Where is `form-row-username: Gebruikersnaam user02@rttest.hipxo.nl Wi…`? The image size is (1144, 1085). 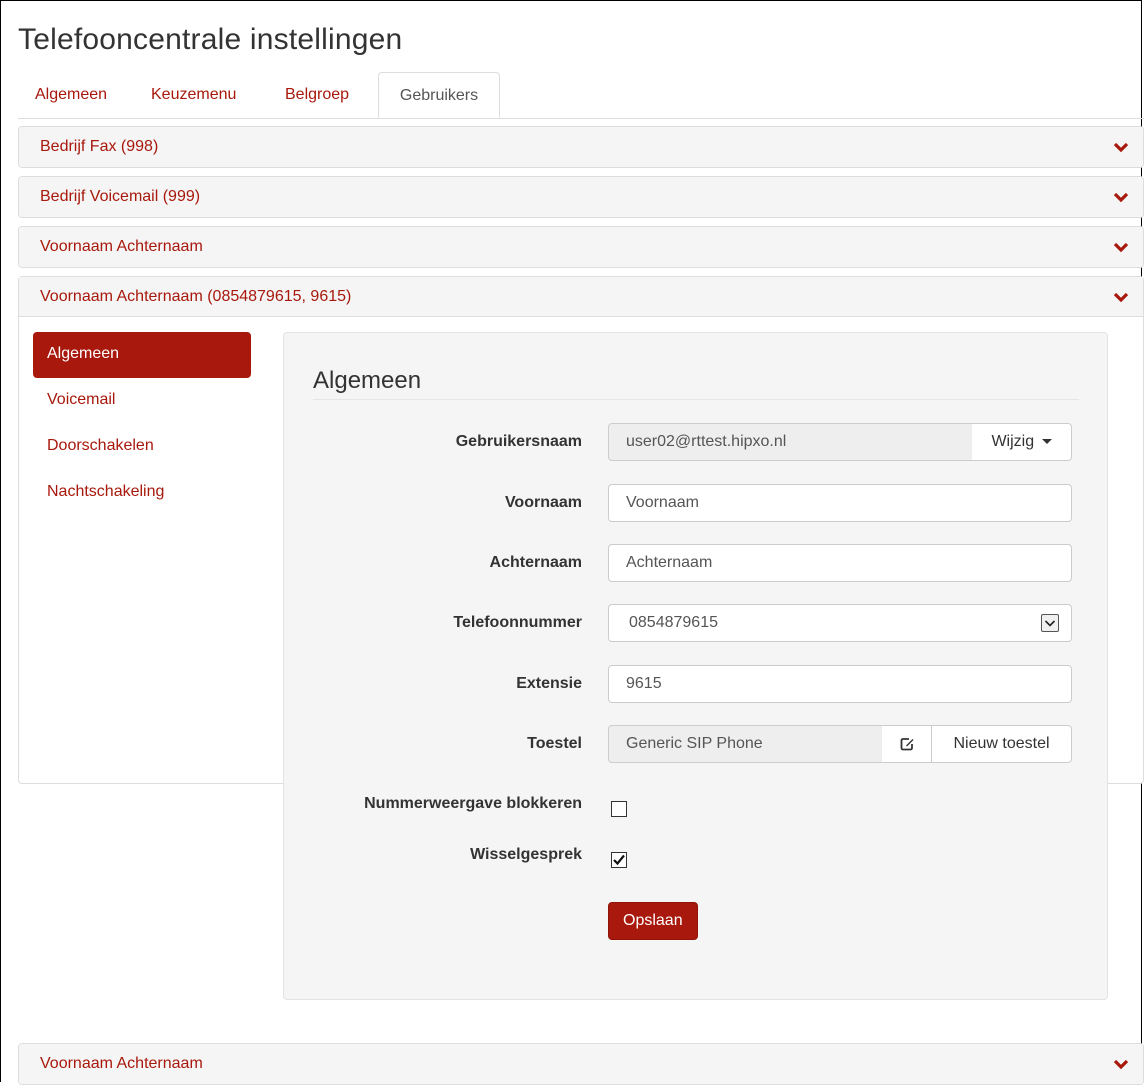
form-row-username: Gebruikersnaam user02@rttest.hipxo.nl Wi… is located at coordinates (695, 442).